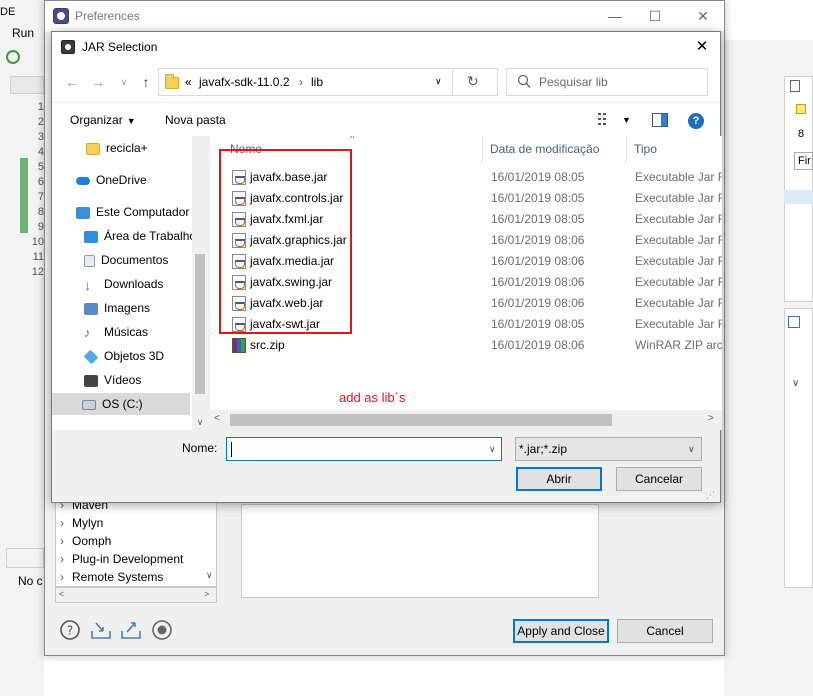 The image size is (813, 696). I want to click on import-icon, so click(101, 630).